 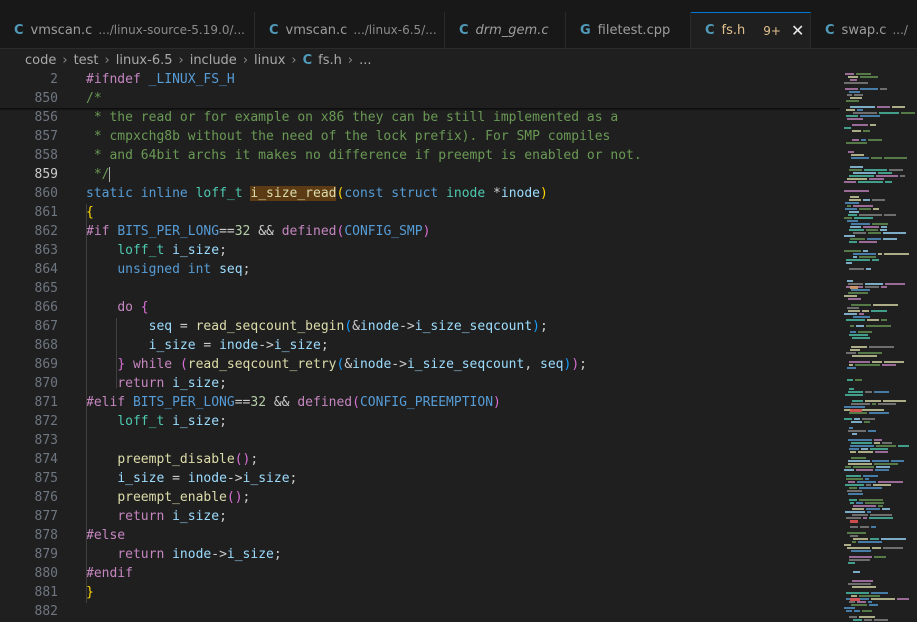 What do you see at coordinates (46, 174) in the screenshot?
I see `line-number: 859` at bounding box center [46, 174].